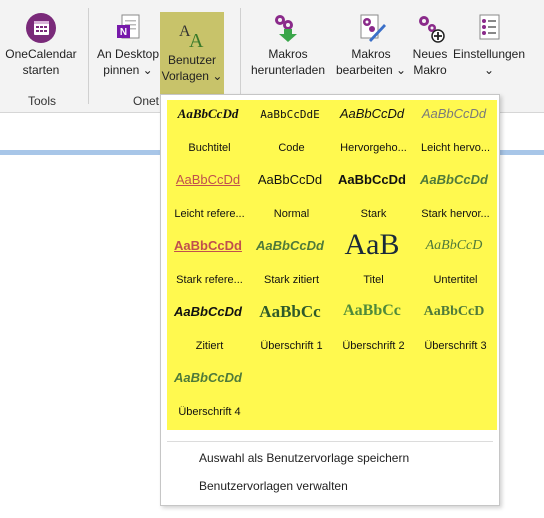 The width and height of the screenshot is (544, 518). I want to click on custom-styles-label-2: Vorlagen ⌄, so click(192, 76).